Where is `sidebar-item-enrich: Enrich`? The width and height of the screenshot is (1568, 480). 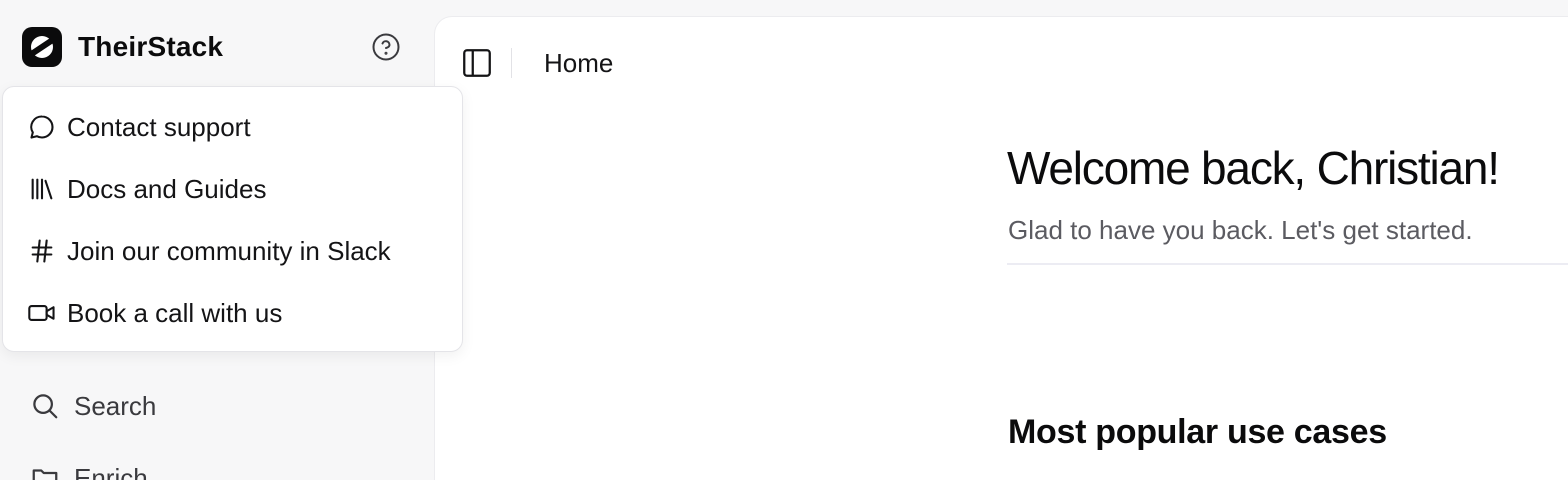 sidebar-item-enrich: Enrich is located at coordinates (89, 469).